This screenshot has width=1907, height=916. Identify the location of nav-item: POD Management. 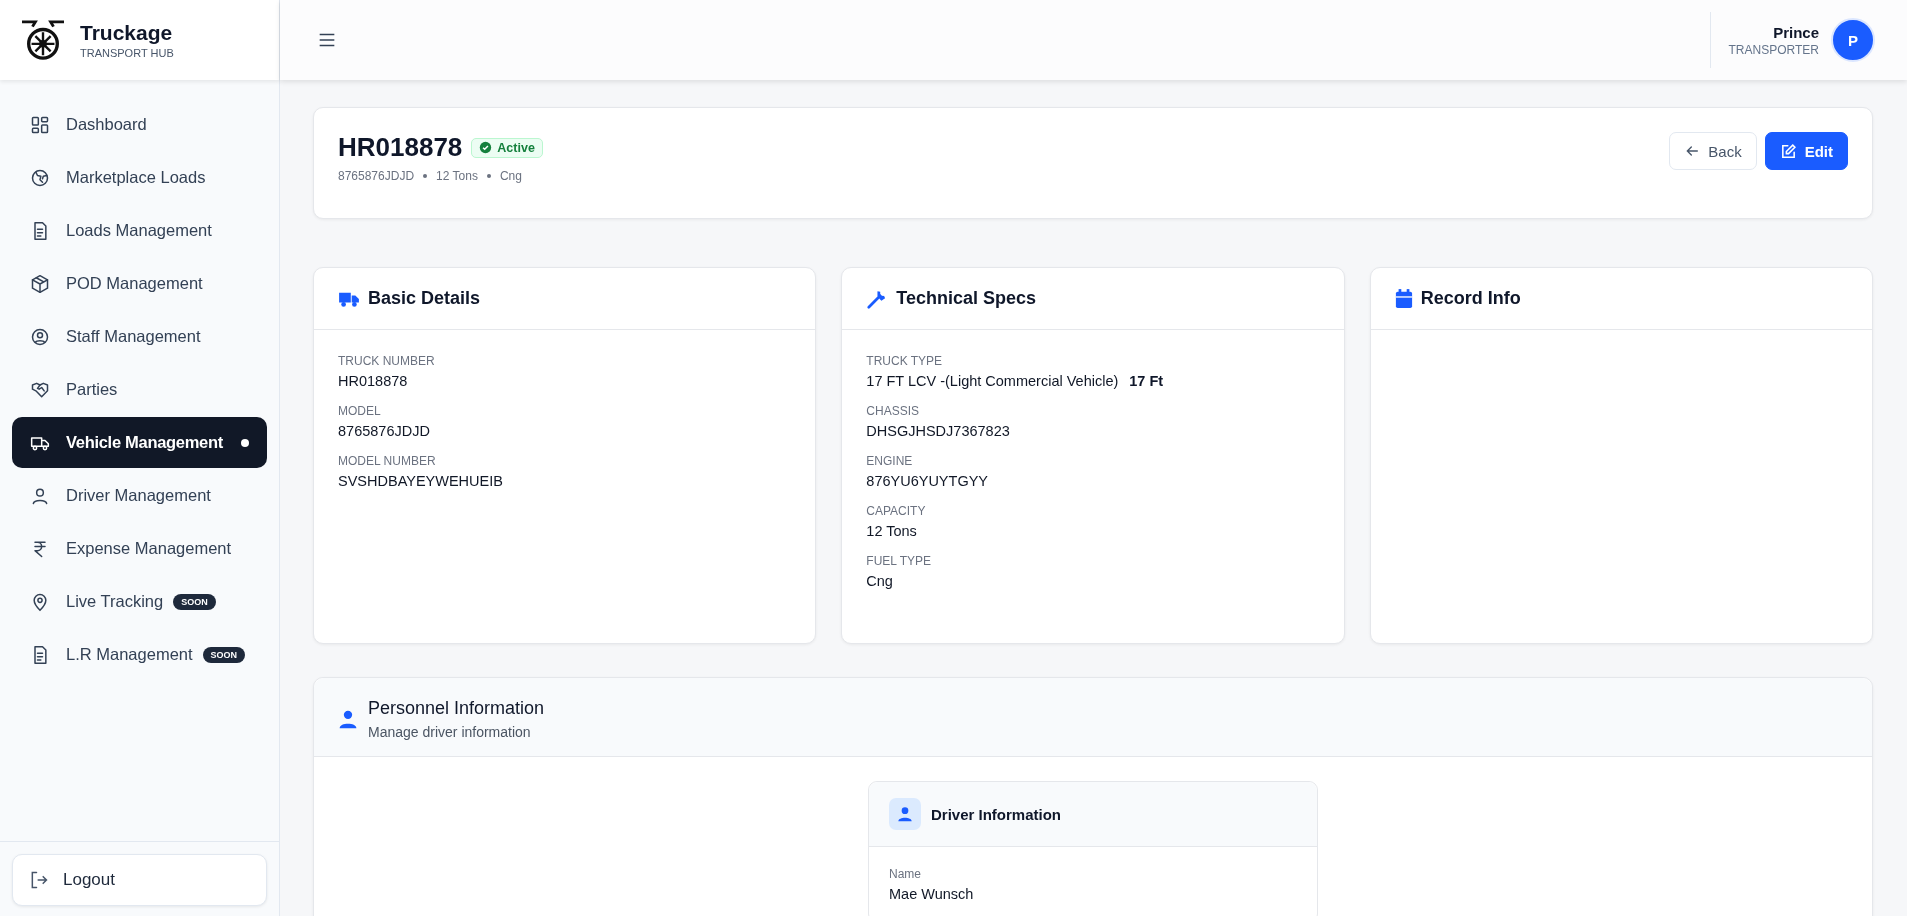
(139, 283).